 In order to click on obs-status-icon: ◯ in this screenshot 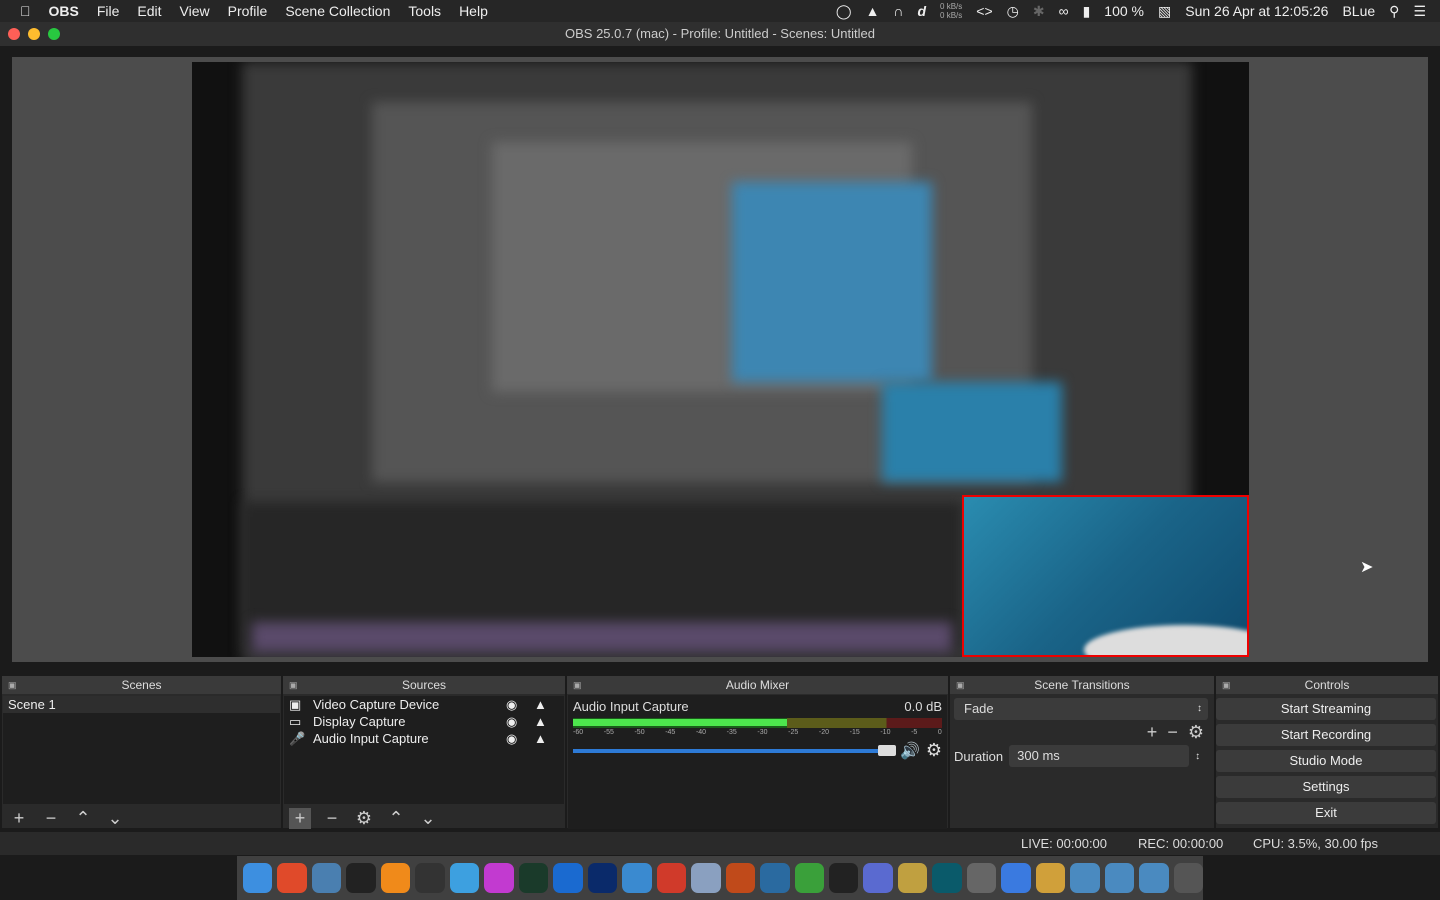, I will do `click(844, 11)`.